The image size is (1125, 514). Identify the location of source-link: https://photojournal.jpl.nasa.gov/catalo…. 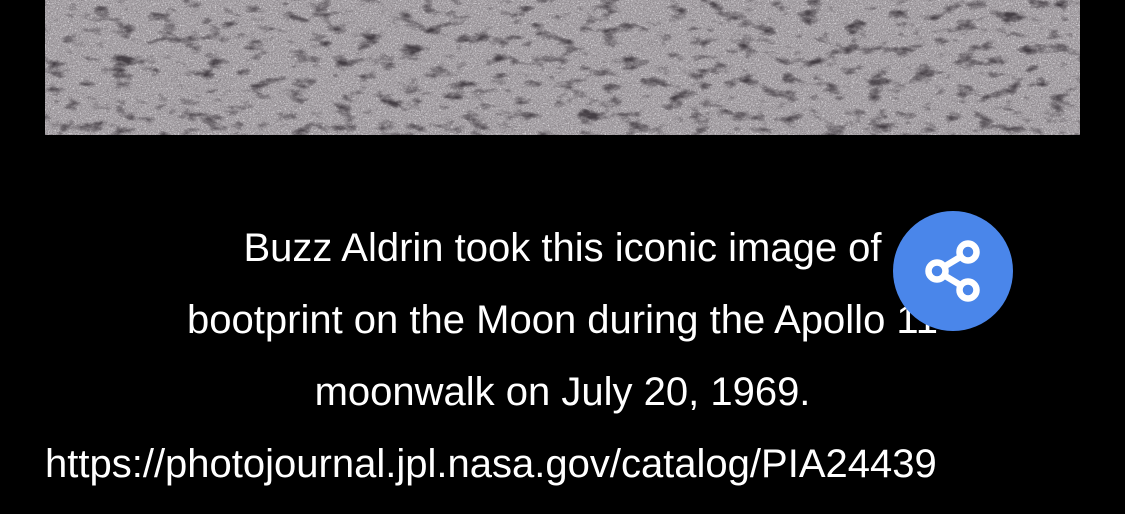
(585, 464).